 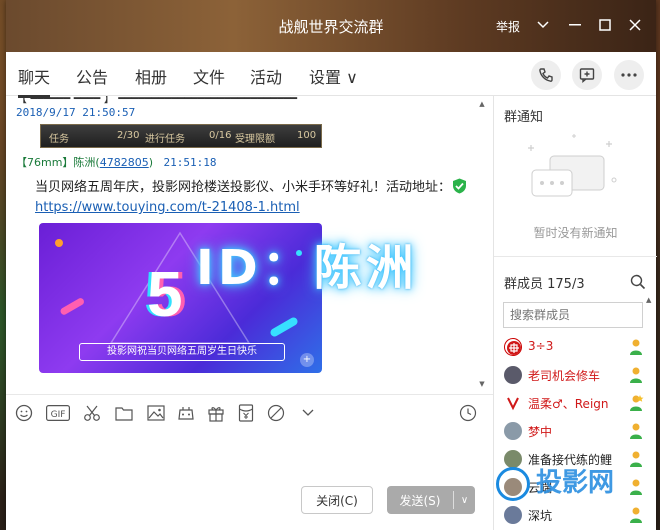 I want to click on message-time: 21:51:18, so click(x=190, y=162).